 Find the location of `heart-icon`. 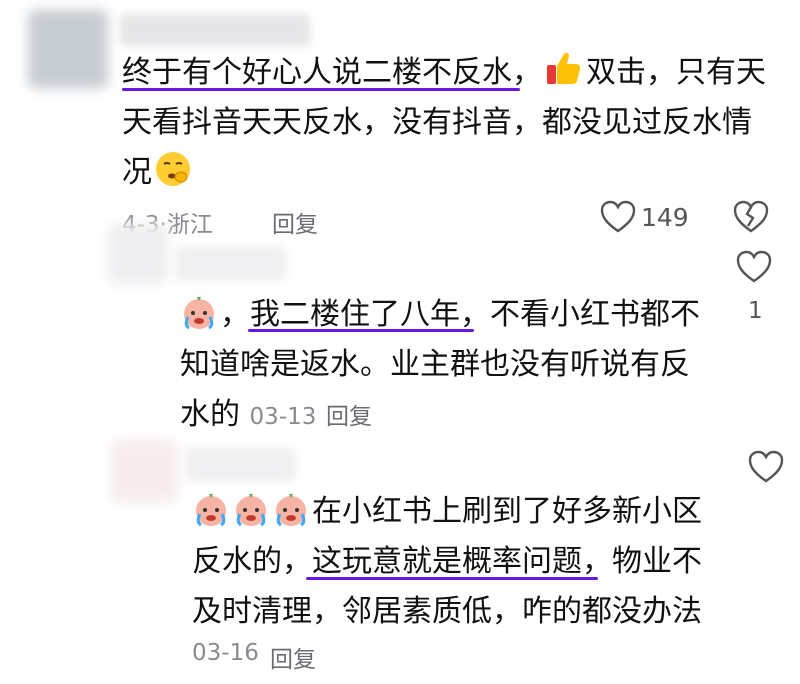

heart-icon is located at coordinates (618, 217).